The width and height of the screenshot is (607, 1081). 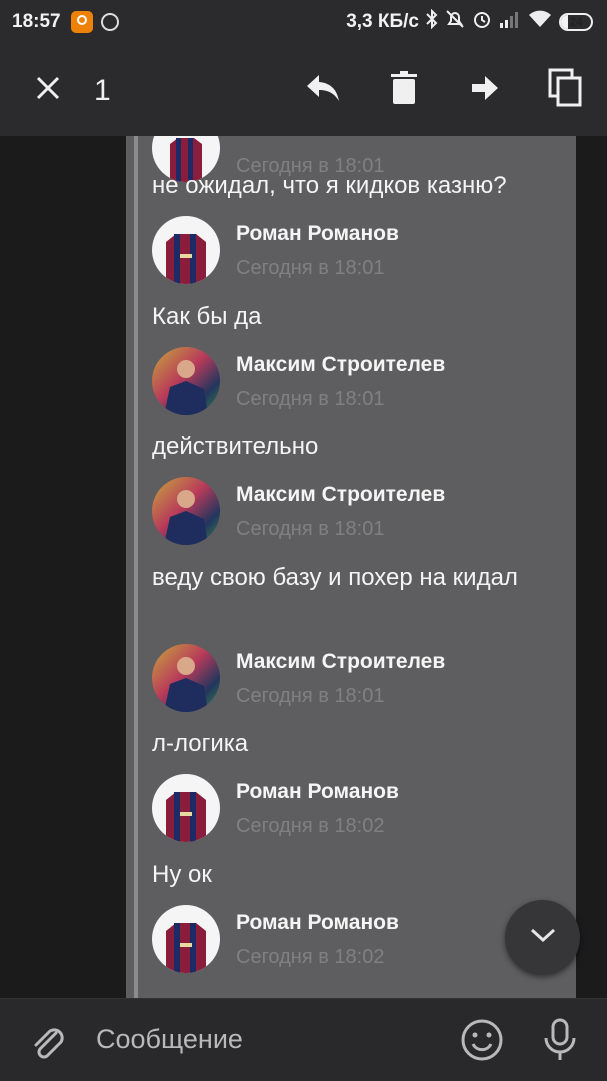 I want to click on bluetooth-icon, so click(x=432, y=21).